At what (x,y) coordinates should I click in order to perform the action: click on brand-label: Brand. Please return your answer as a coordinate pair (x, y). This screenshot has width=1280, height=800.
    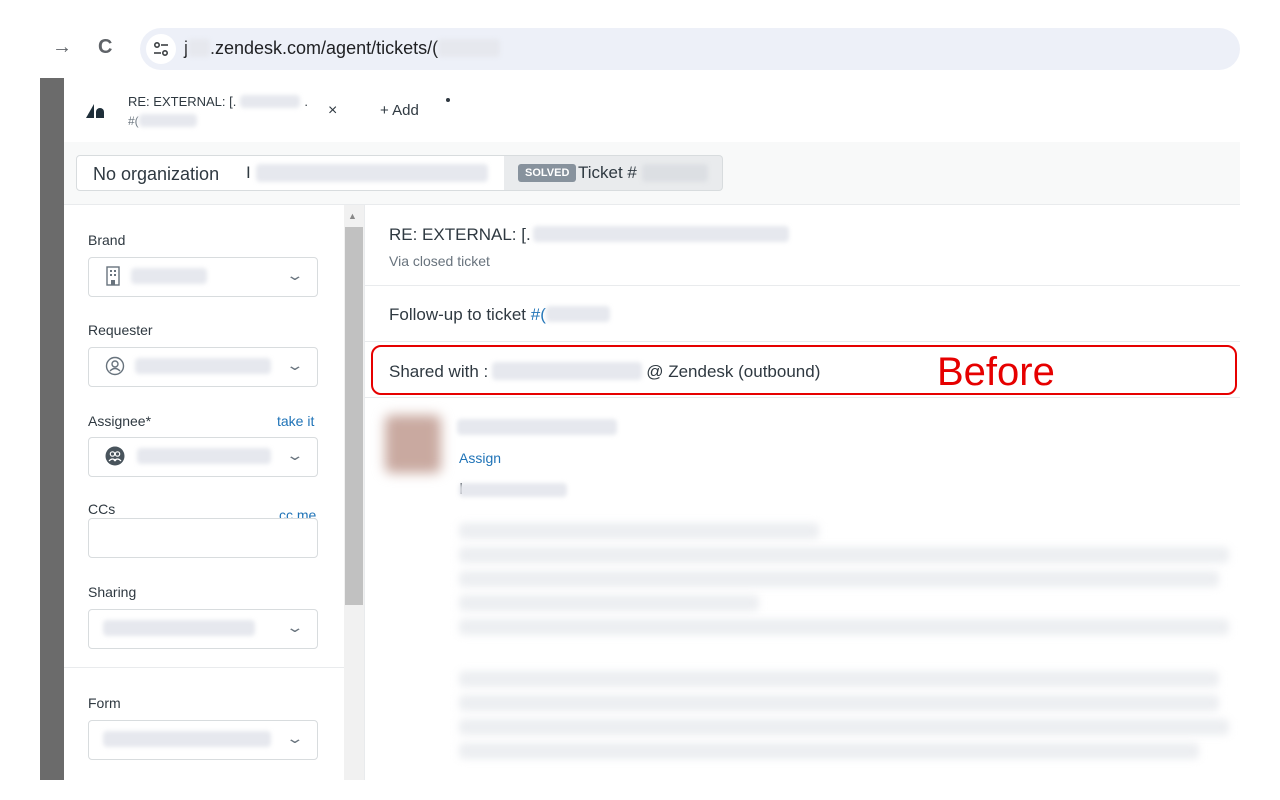
    Looking at the image, I should click on (107, 240).